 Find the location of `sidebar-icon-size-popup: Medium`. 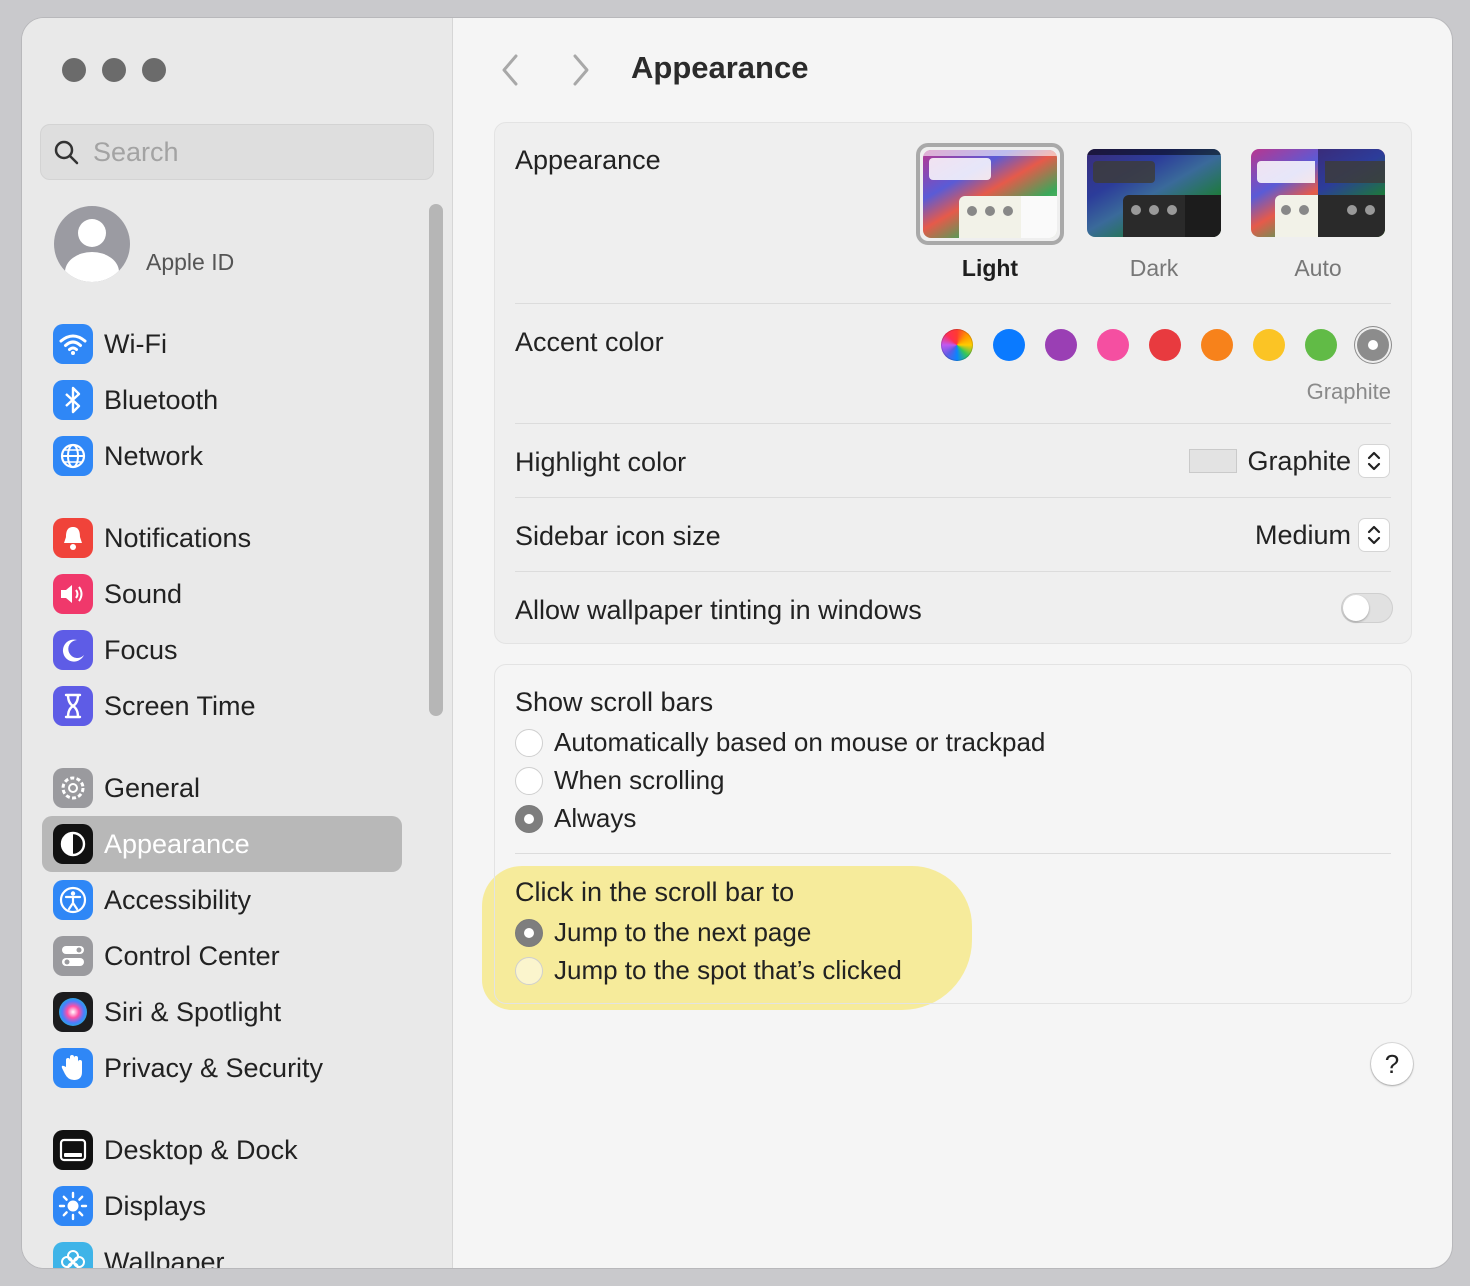

sidebar-icon-size-popup: Medium is located at coordinates (1322, 535).